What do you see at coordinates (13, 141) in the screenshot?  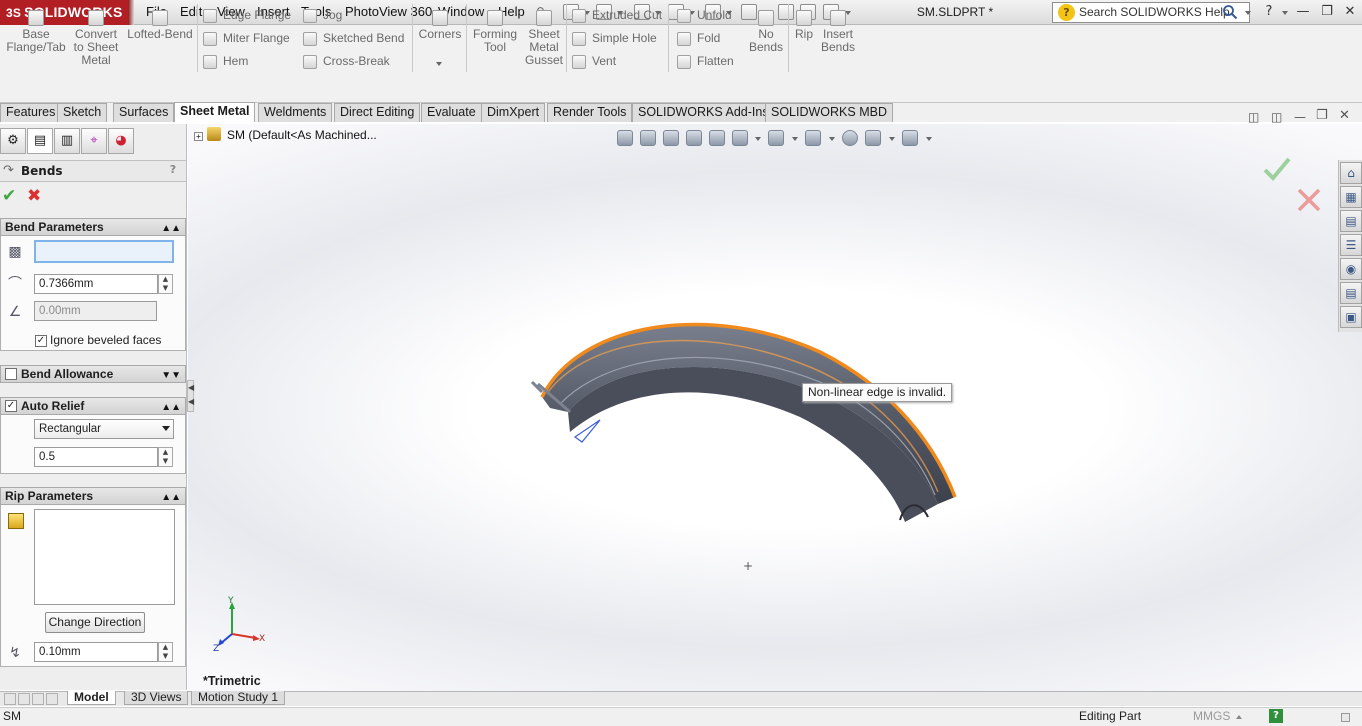 I see `feature-manager-tab-icon: ⚙` at bounding box center [13, 141].